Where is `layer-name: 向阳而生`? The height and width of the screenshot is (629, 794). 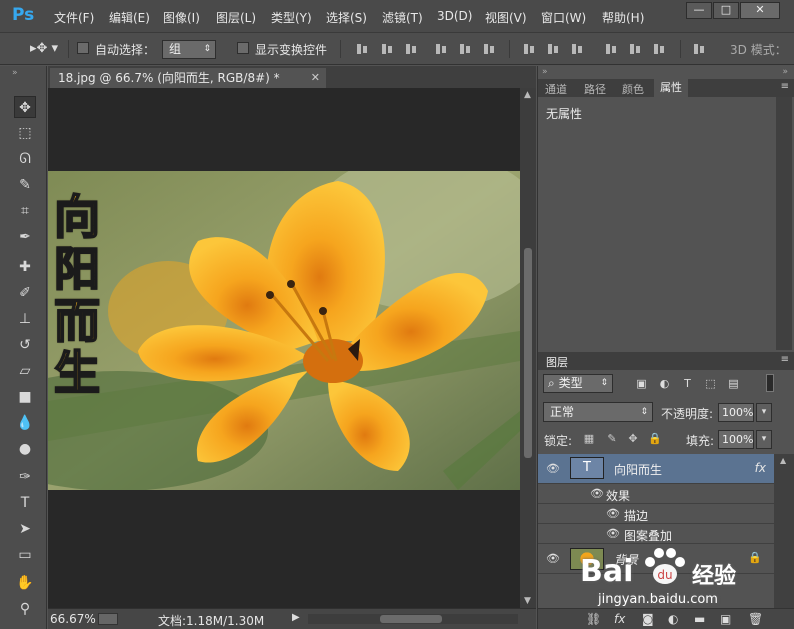 layer-name: 向阳而生 is located at coordinates (638, 469).